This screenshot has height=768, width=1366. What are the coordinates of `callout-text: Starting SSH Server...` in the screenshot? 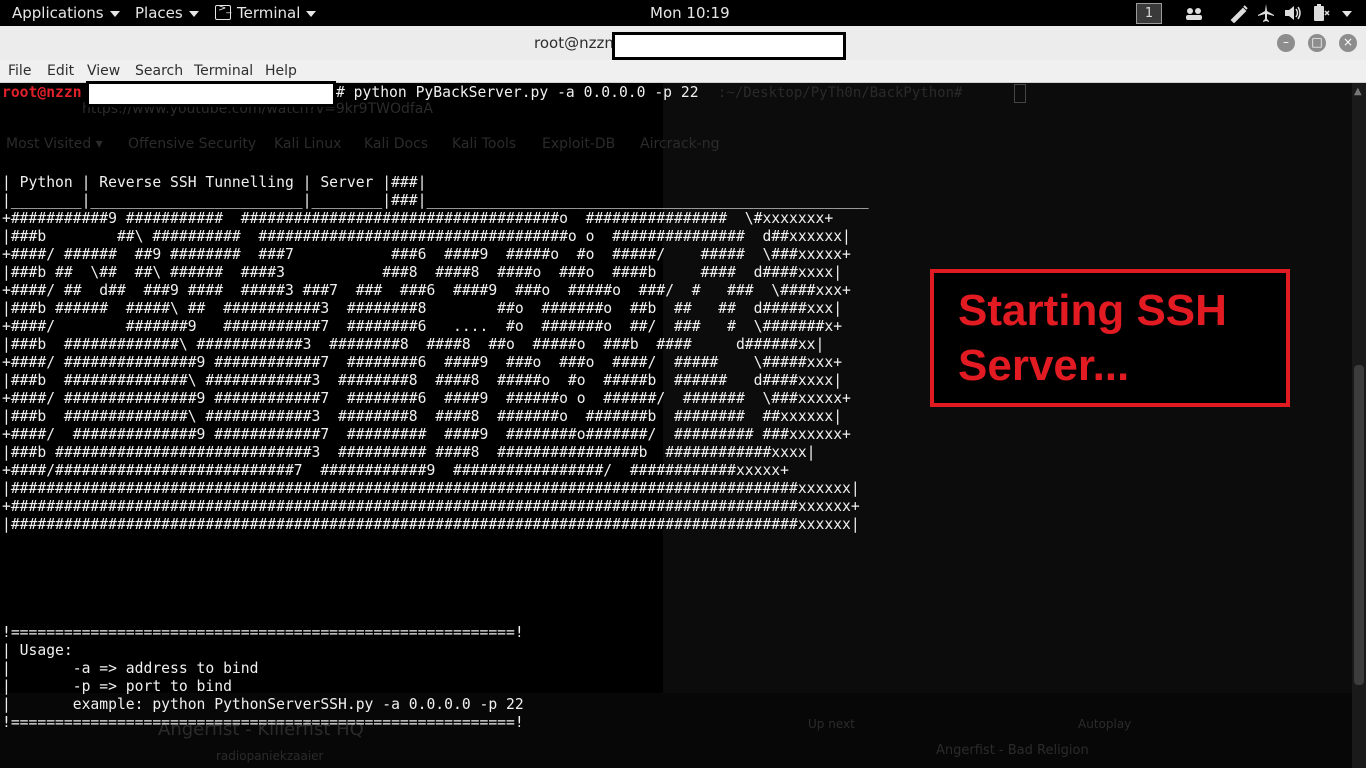 It's located at (1118, 338).